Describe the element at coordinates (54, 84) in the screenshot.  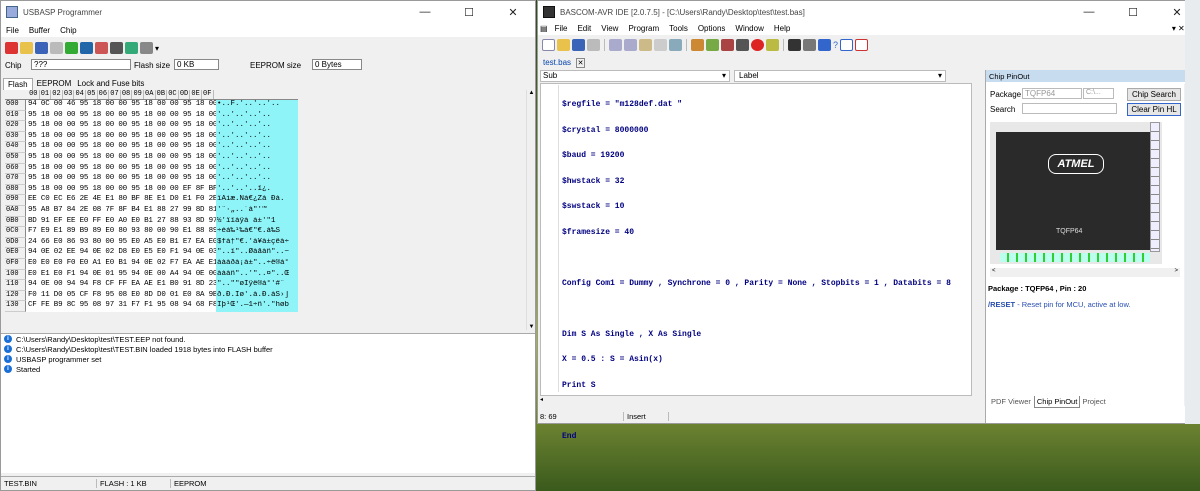
I see `tab-eeprom: EEPROM` at that location.